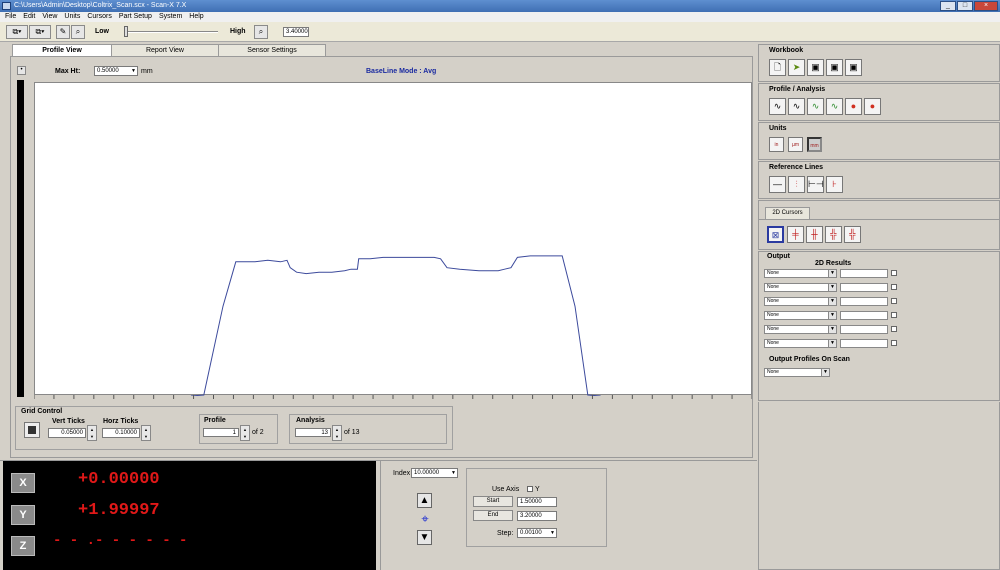 This screenshot has width=1000, height=570. I want to click on magnify-icon: ⌕, so click(261, 32).